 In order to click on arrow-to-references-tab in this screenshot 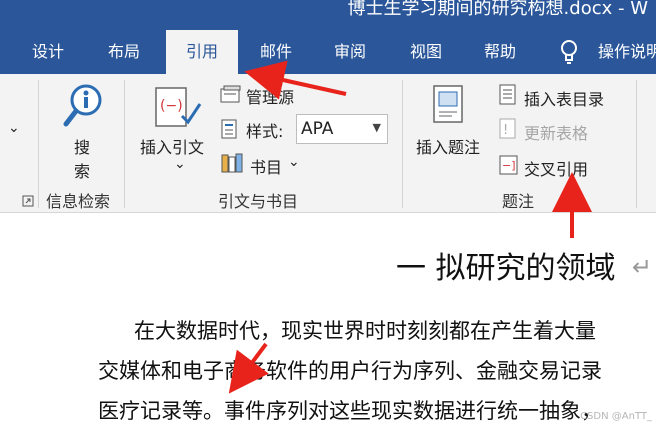, I will do `click(295, 80)`.